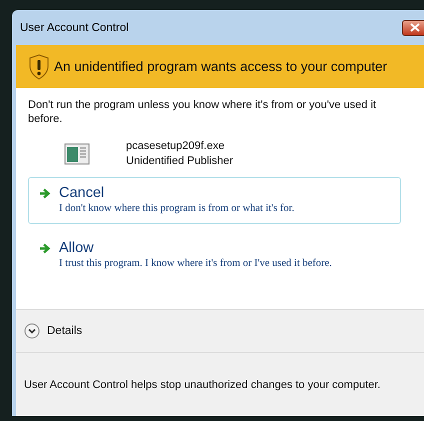 This screenshot has width=424, height=421. What do you see at coordinates (202, 384) in the screenshot?
I see `footer-text: User Account Control helps stop unauthorized changes to your computer.` at bounding box center [202, 384].